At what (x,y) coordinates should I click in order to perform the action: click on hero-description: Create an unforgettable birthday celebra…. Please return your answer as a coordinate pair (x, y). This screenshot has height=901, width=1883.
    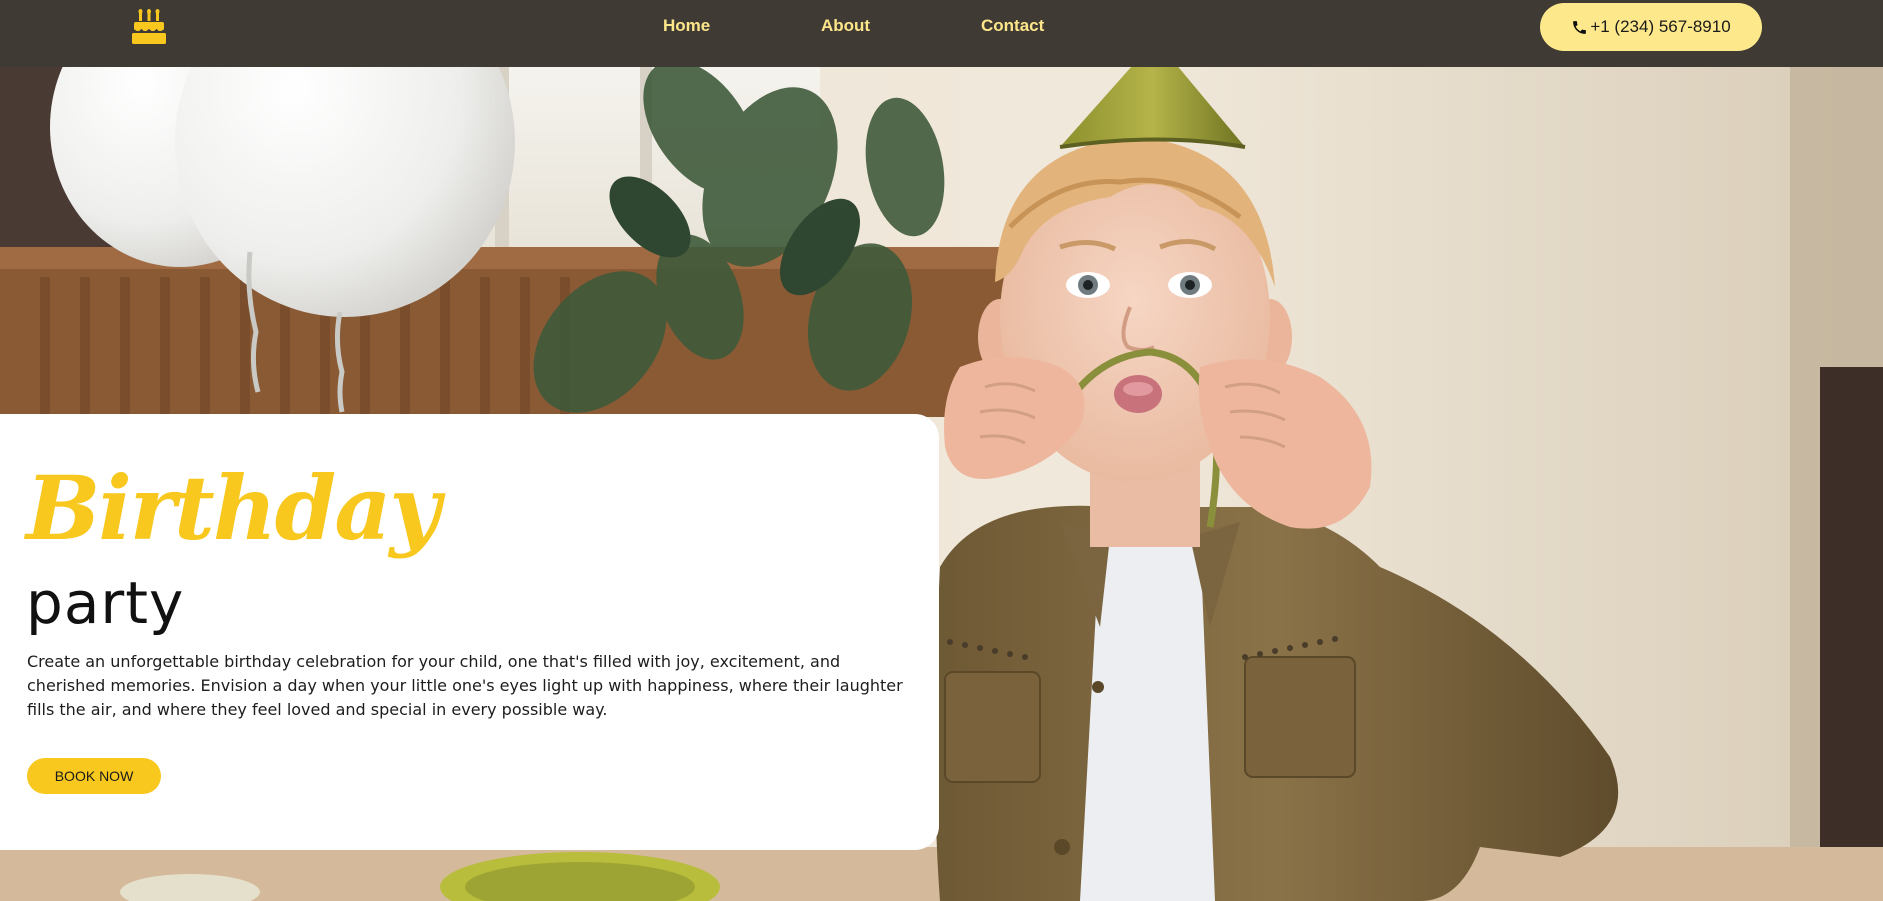
    Looking at the image, I should click on (465, 685).